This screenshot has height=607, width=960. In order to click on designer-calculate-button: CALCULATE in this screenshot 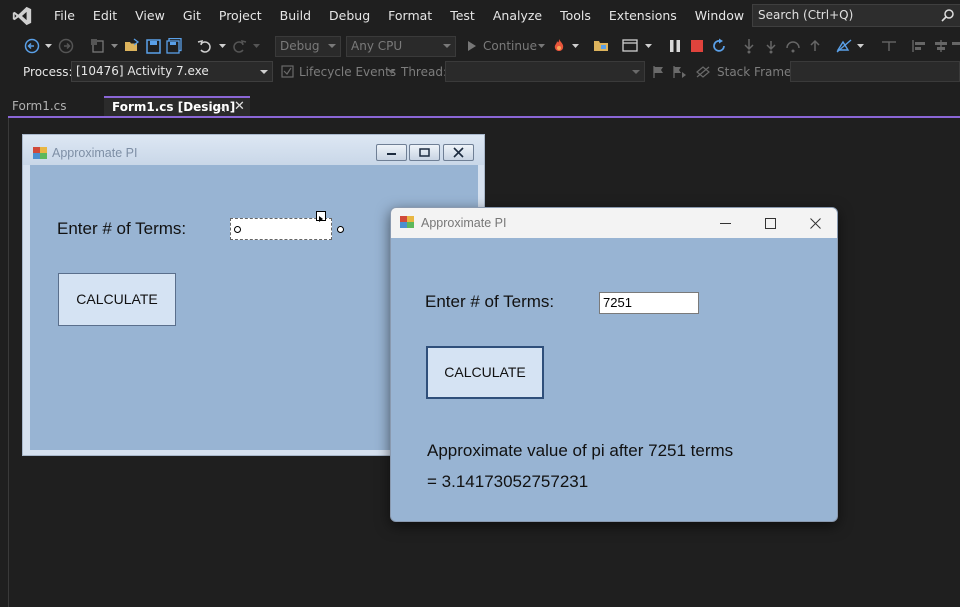, I will do `click(117, 299)`.